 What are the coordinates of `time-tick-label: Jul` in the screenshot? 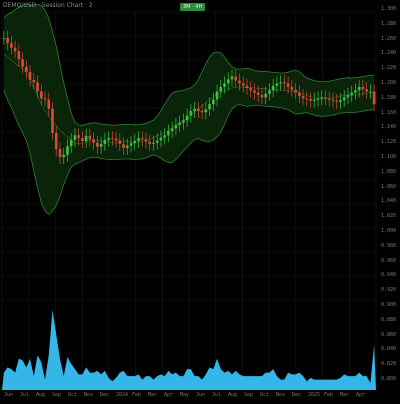 It's located at (217, 395).